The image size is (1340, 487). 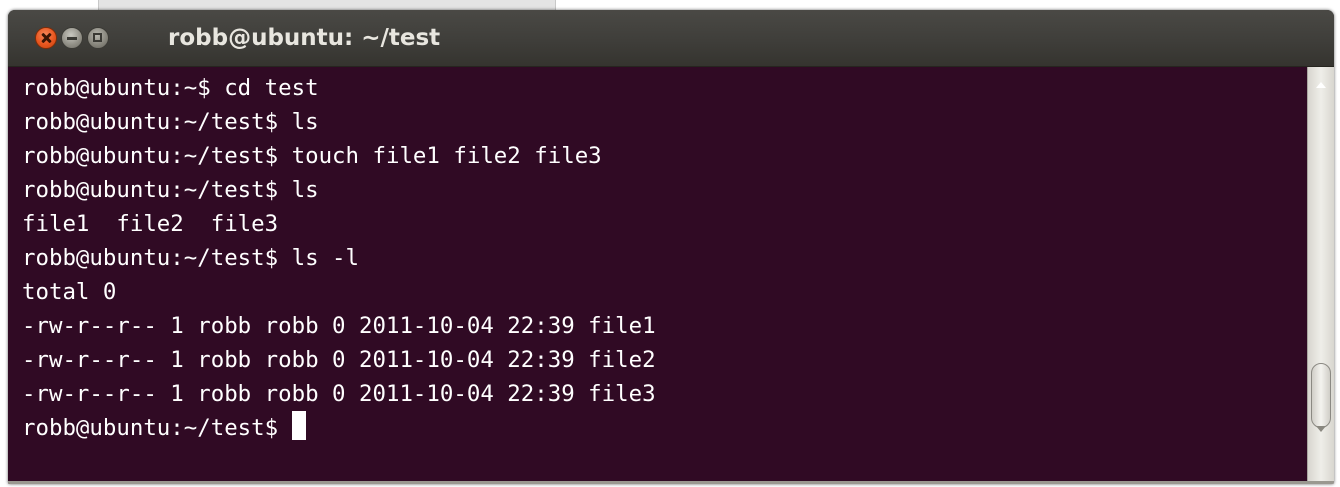 What do you see at coordinates (69, 292) in the screenshot?
I see `terminal-line: total 0` at bounding box center [69, 292].